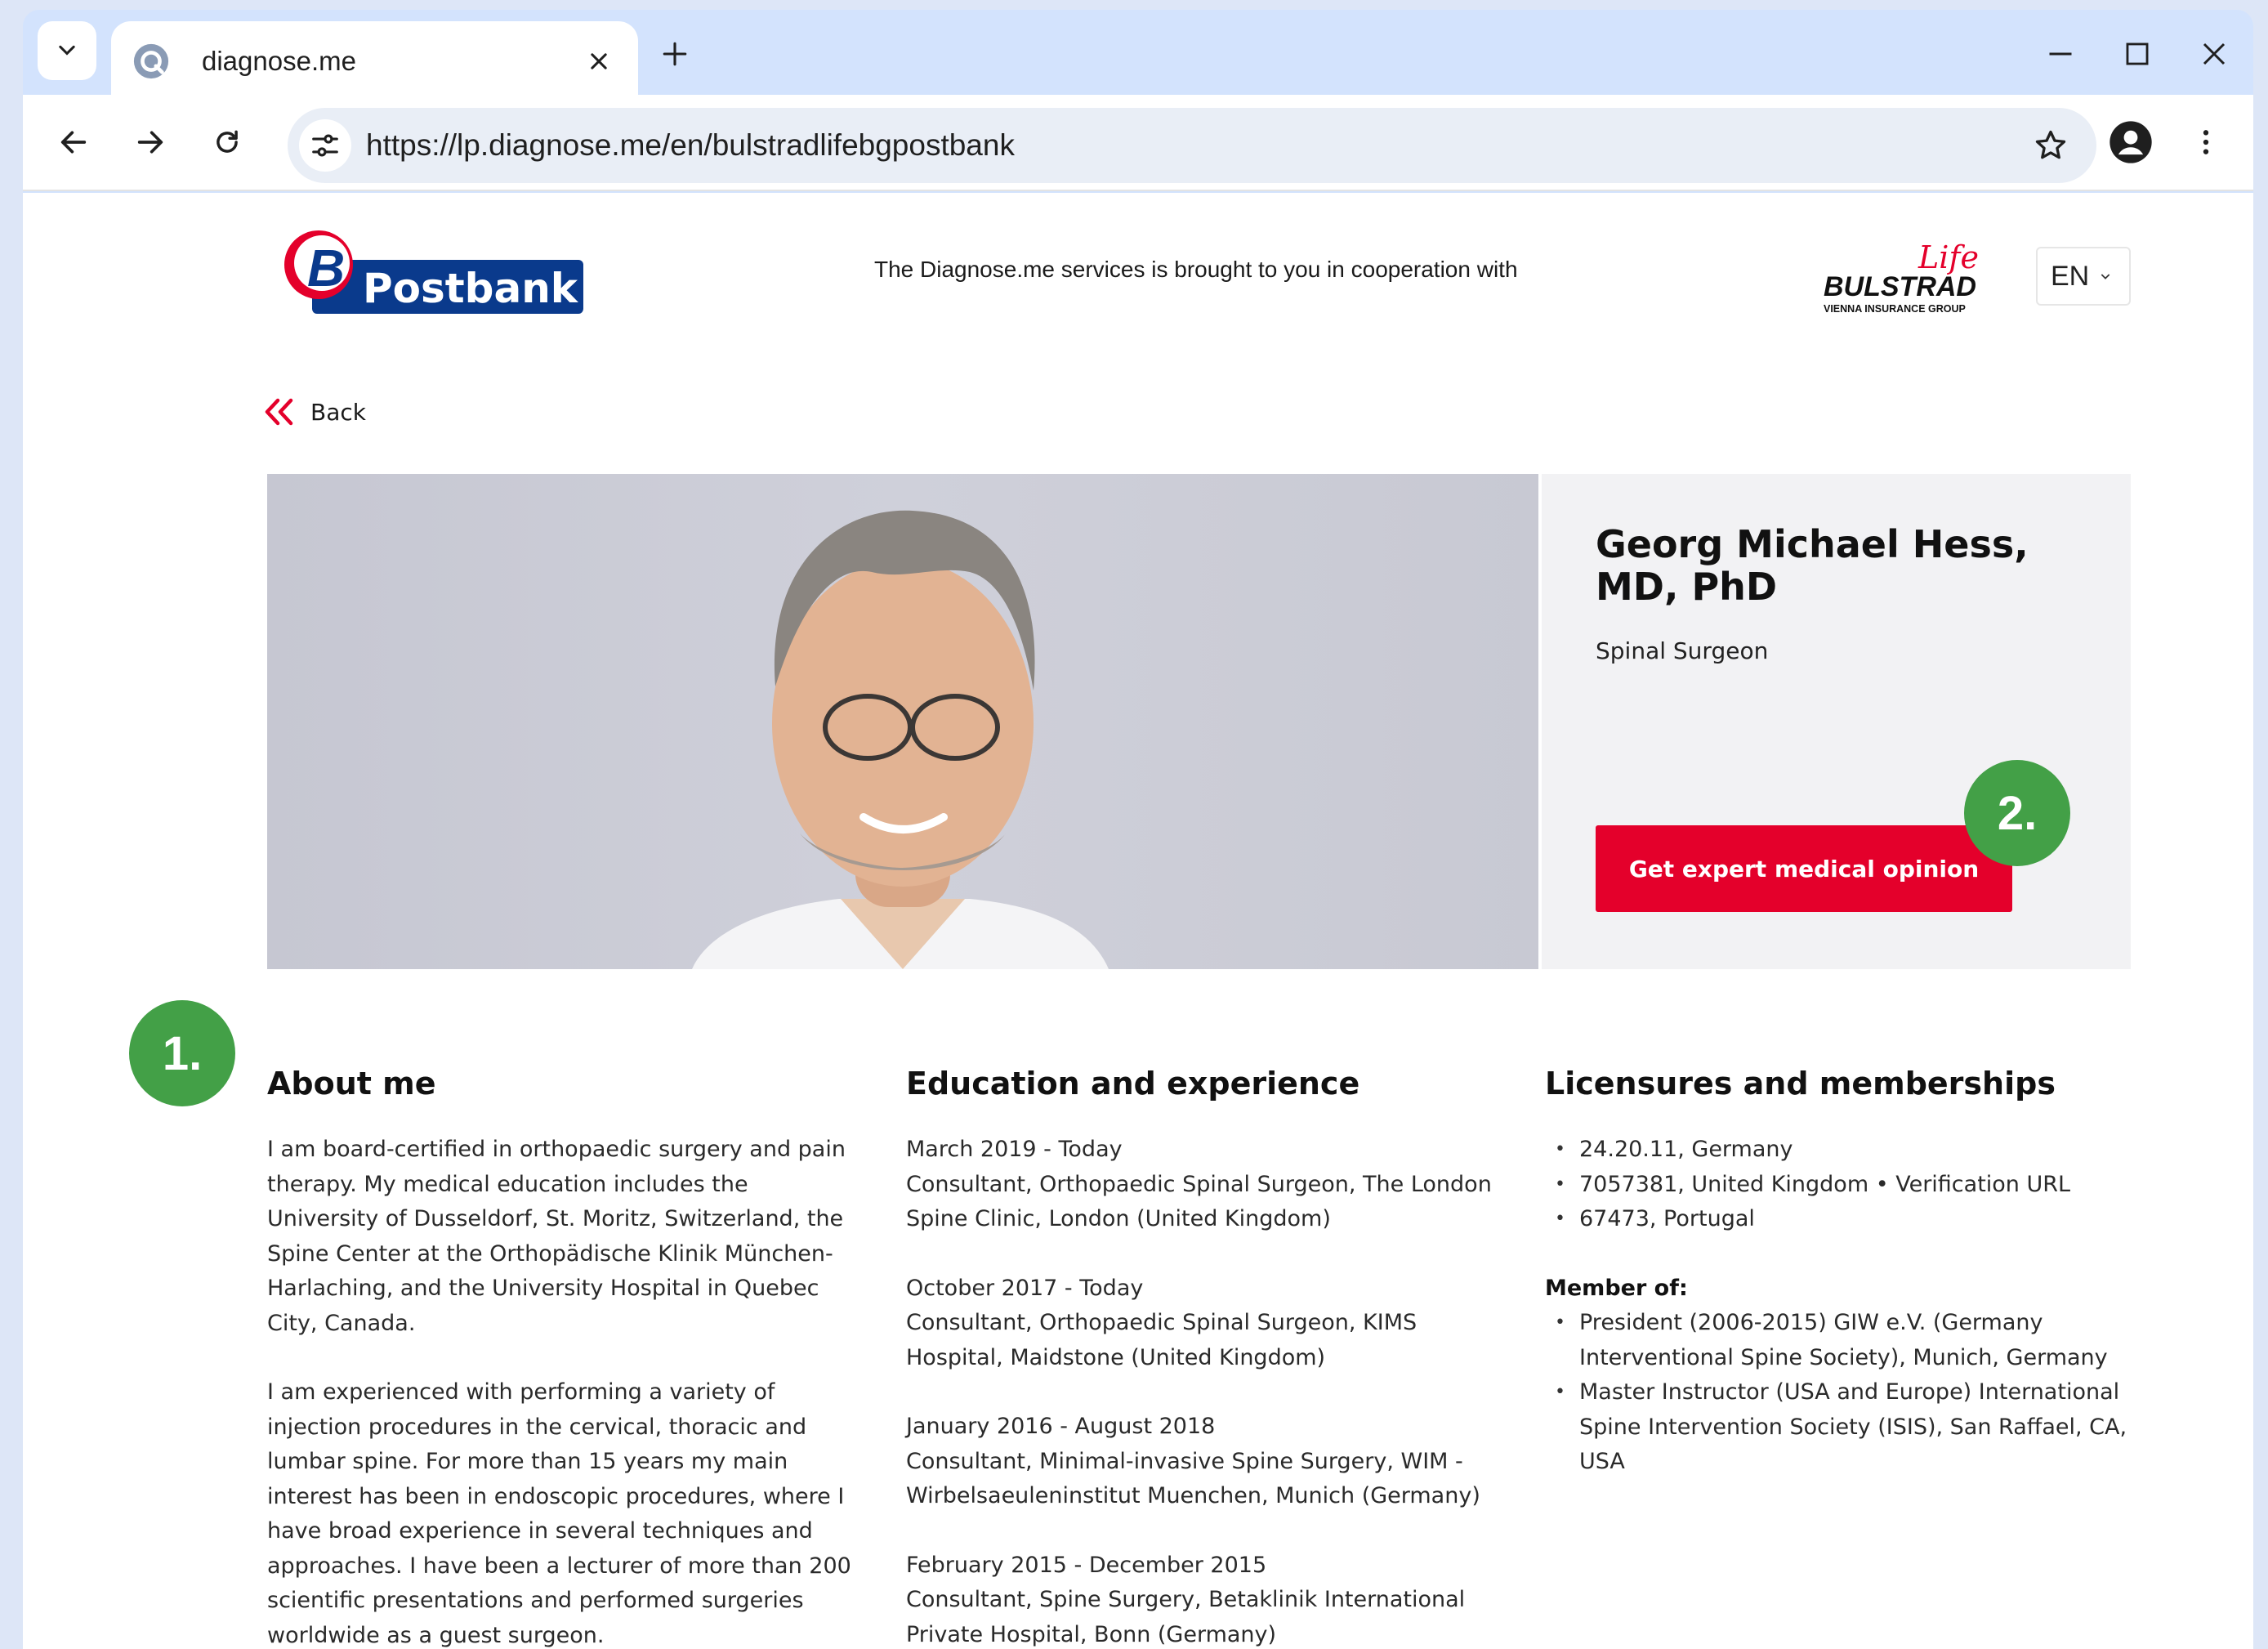 This screenshot has height=1649, width=2268. I want to click on language-value: EN, so click(2070, 276).